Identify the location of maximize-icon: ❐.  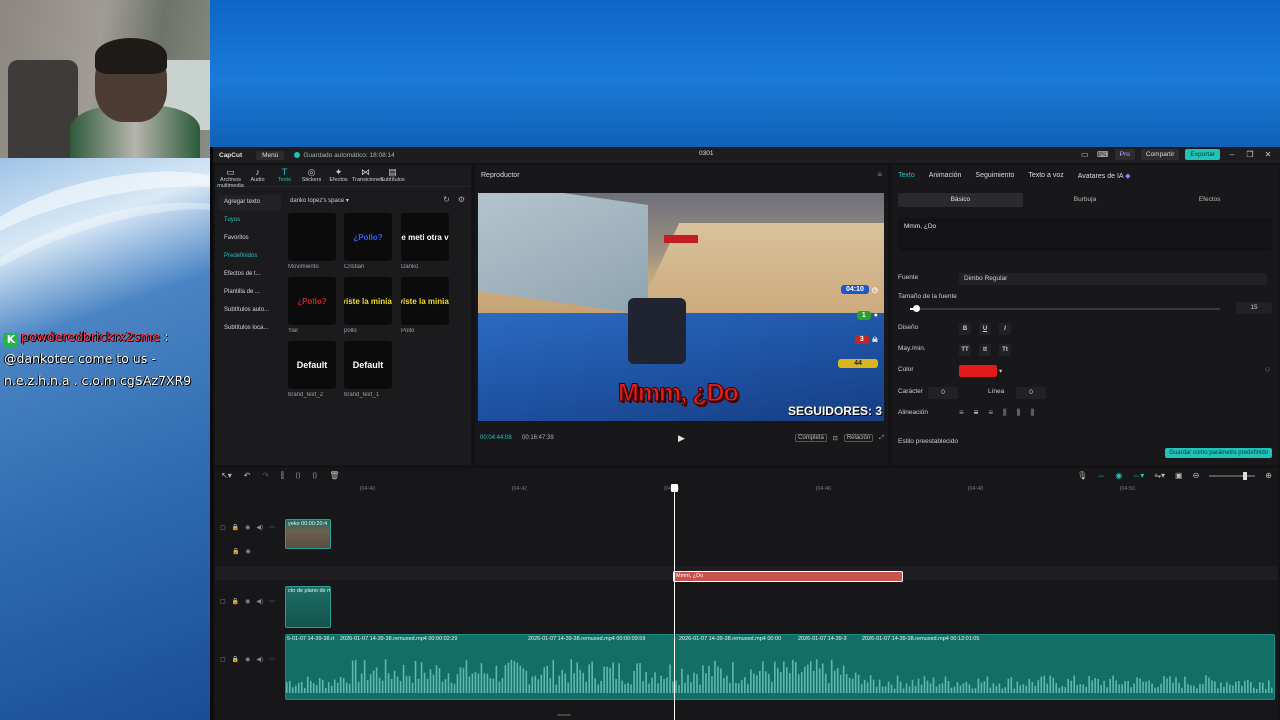
(1250, 154).